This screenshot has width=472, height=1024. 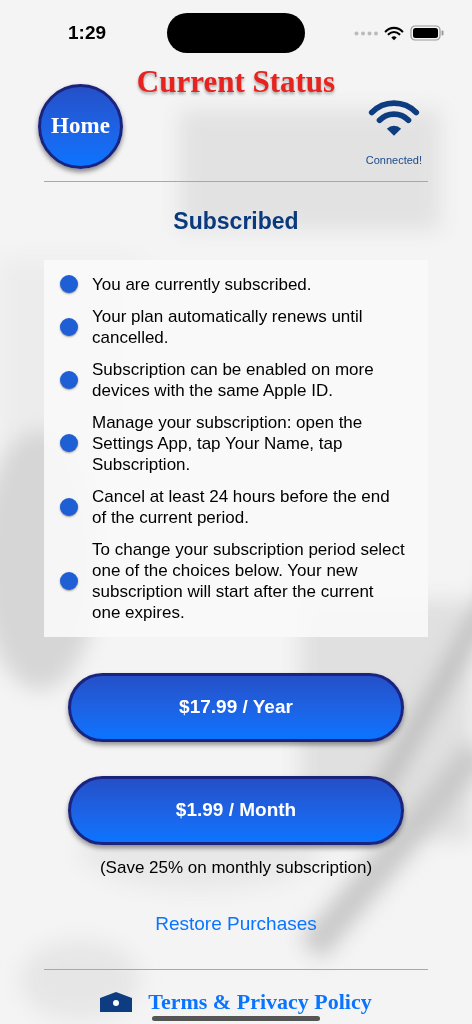 What do you see at coordinates (116, 1001) in the screenshot?
I see `shield-icon` at bounding box center [116, 1001].